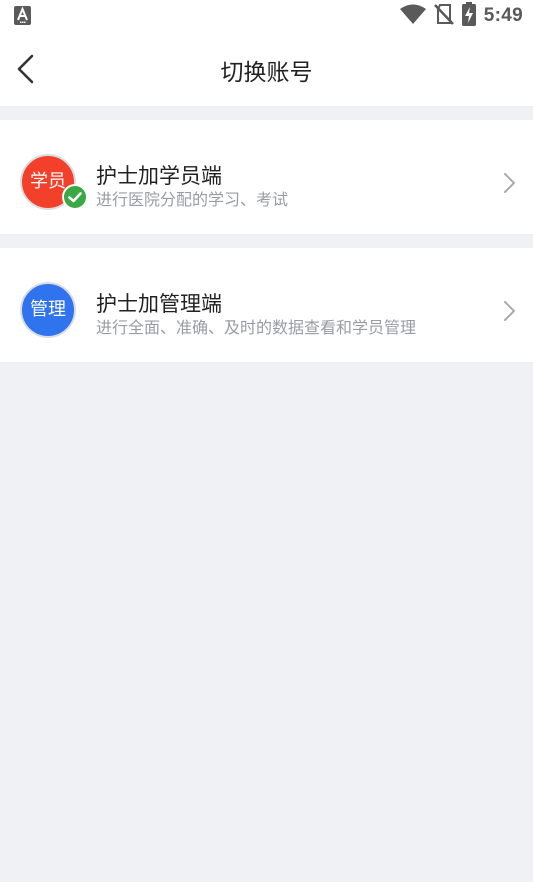 This screenshot has height=882, width=533. I want to click on battery-charging-icon, so click(468, 16).